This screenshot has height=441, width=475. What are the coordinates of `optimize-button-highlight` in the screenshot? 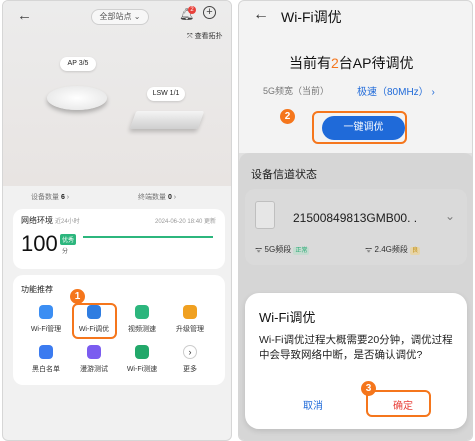 It's located at (359, 127).